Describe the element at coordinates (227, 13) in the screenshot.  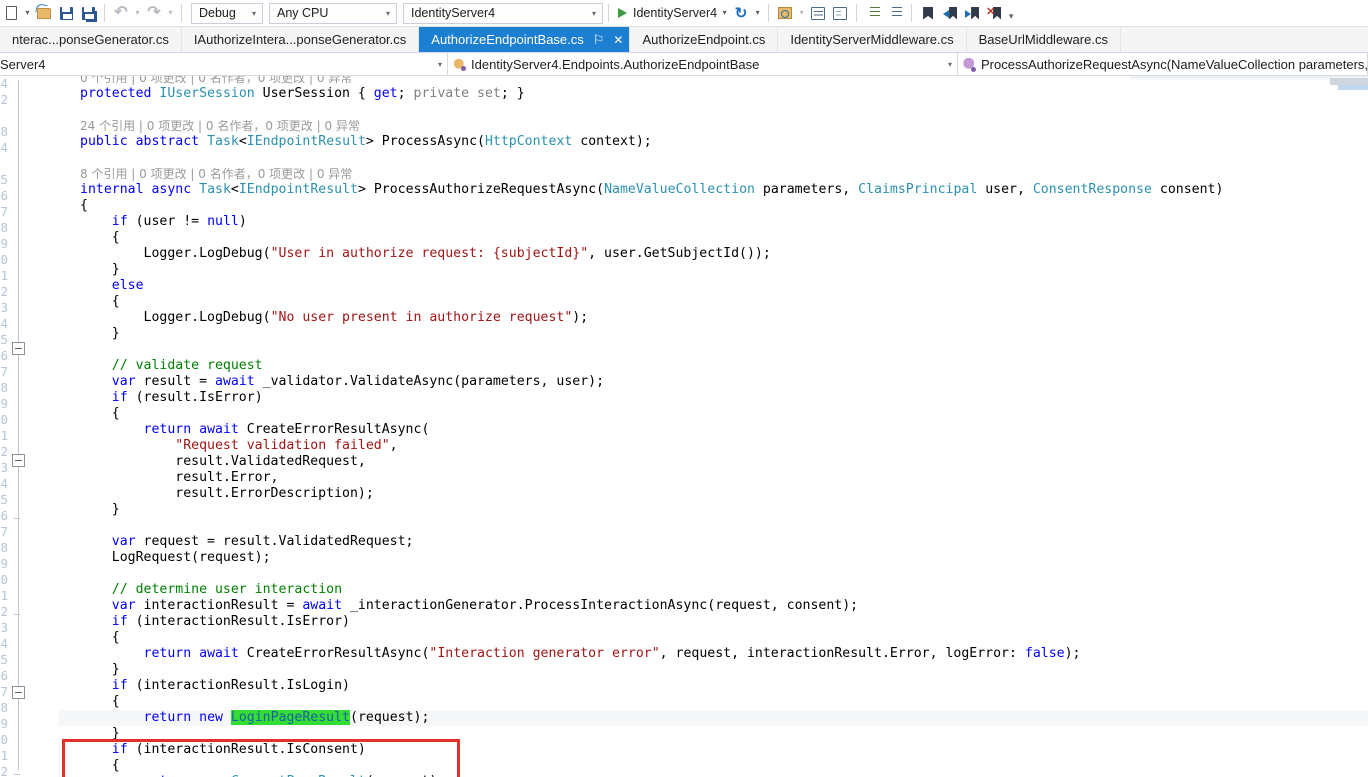
I see `solution-configuration-combo: Debug ▾` at that location.